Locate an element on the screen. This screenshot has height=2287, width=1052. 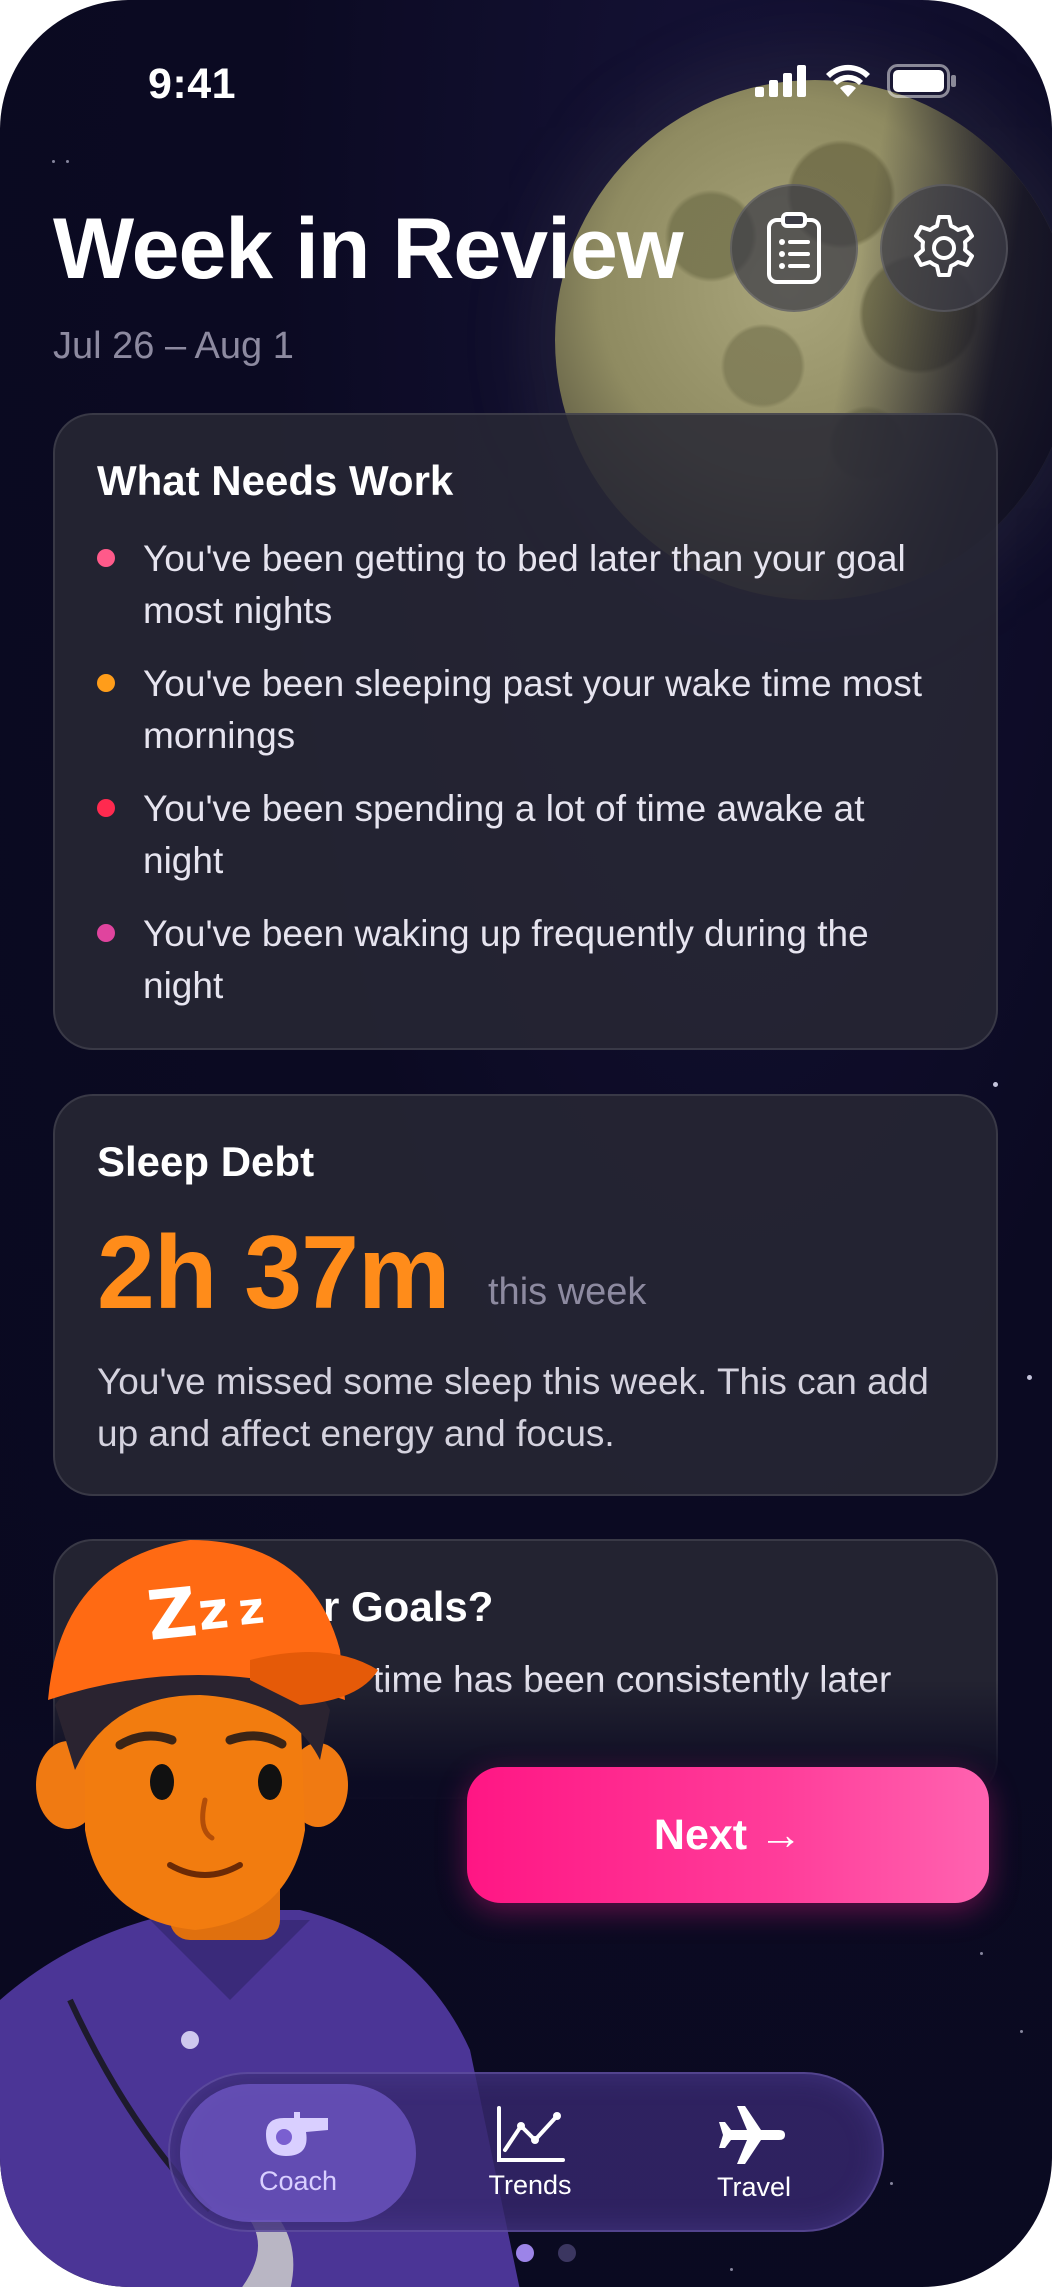
signal-icon is located at coordinates (780, 81).